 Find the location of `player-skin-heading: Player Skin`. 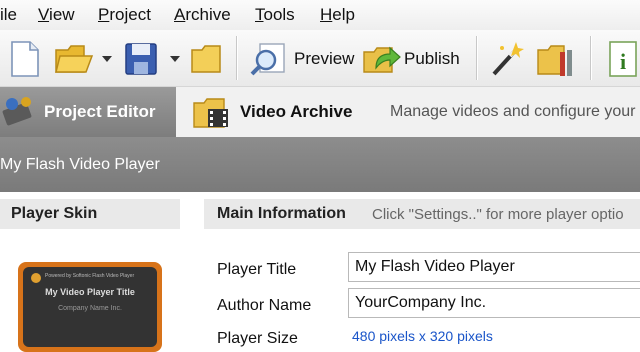

player-skin-heading: Player Skin is located at coordinates (54, 213).